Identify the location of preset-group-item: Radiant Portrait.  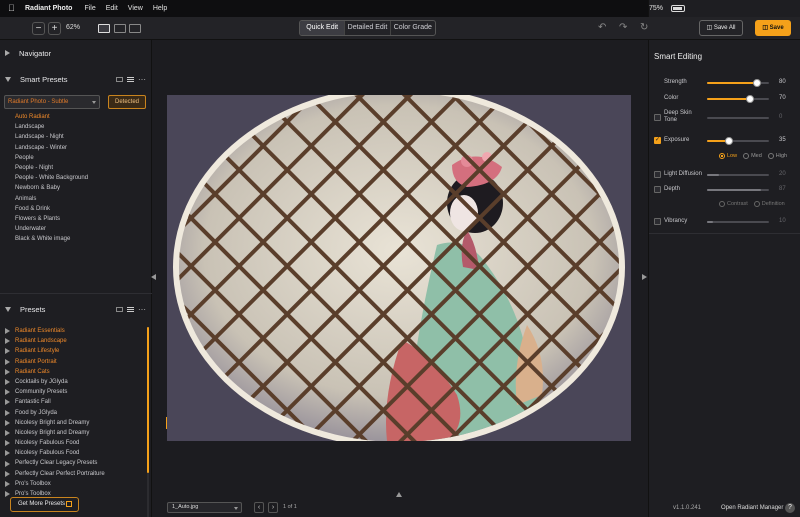
(55, 362).